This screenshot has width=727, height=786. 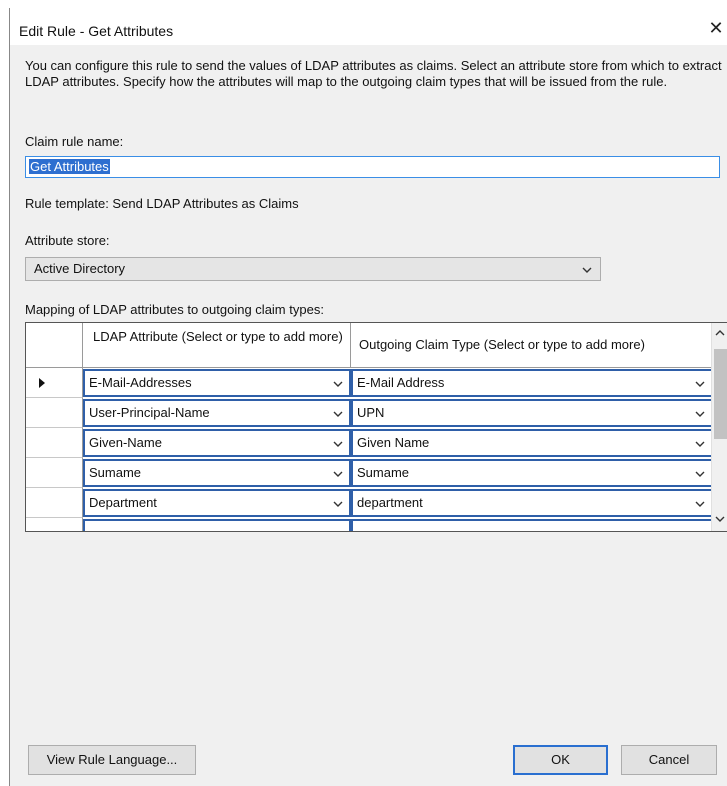 I want to click on ok-button: OK, so click(x=560, y=760).